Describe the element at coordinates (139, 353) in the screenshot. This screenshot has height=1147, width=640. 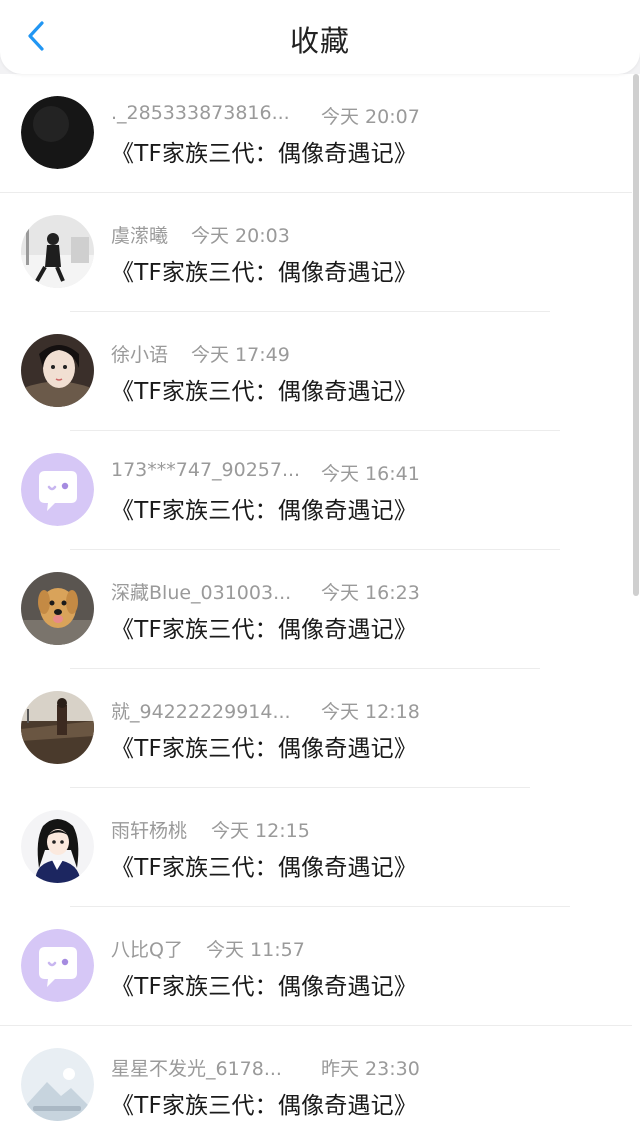
I see `username: 徐小语` at that location.